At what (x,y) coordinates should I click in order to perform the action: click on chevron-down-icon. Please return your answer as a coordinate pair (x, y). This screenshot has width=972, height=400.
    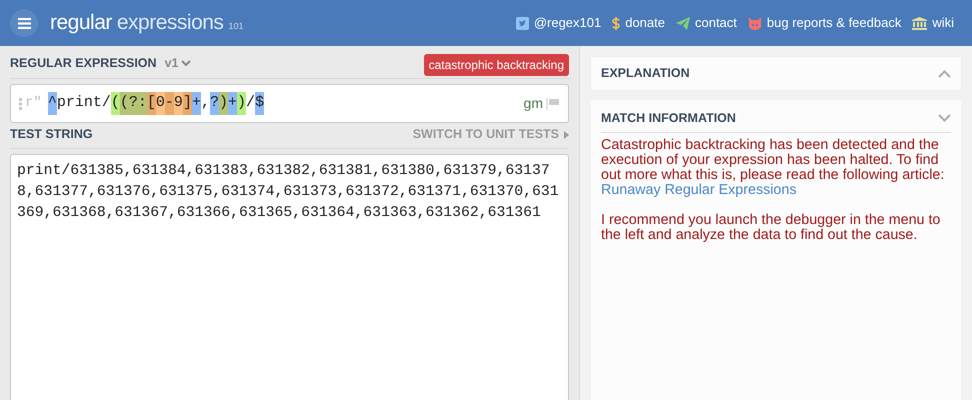
    Looking at the image, I should click on (944, 118).